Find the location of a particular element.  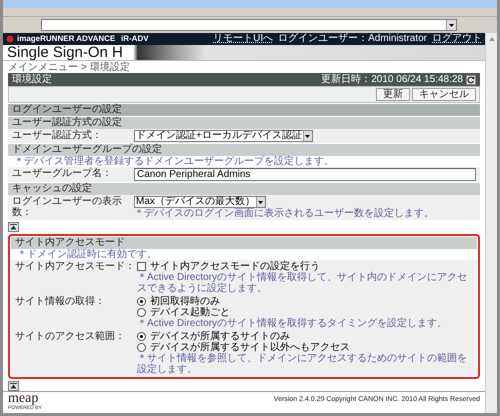

panel-title: 環境設定 is located at coordinates (32, 80).